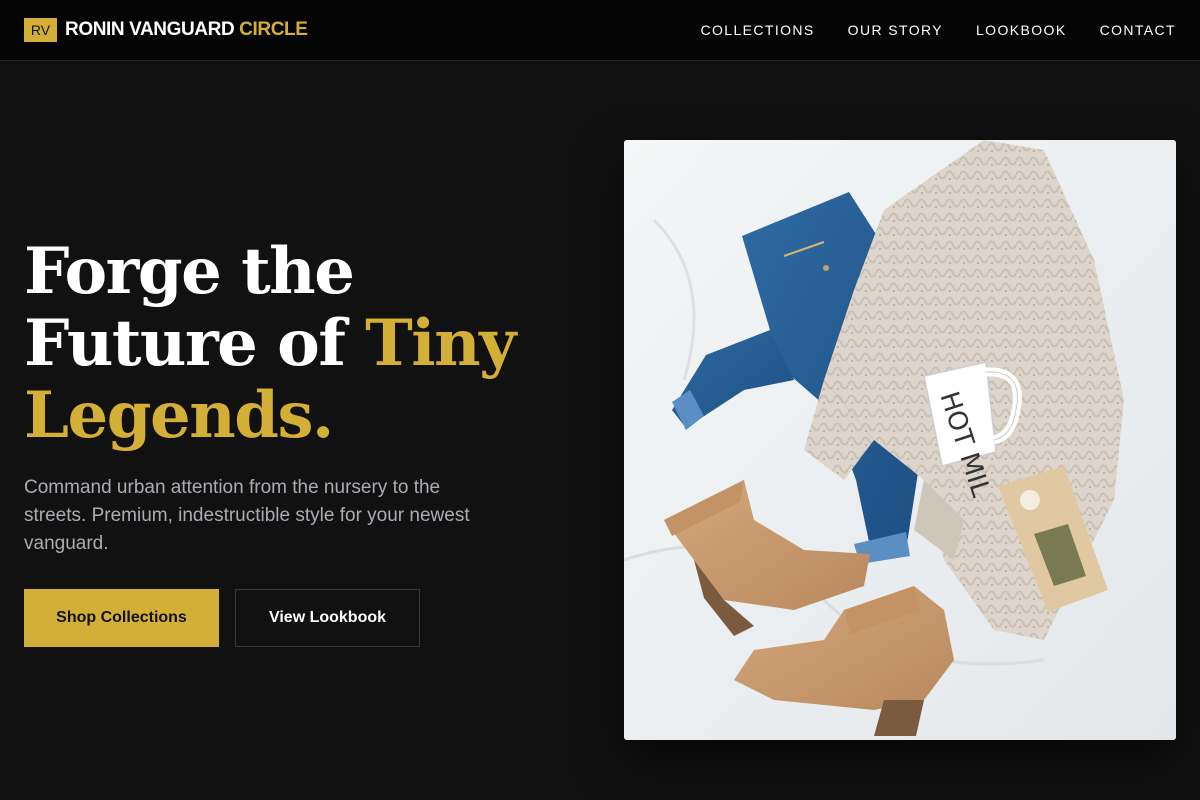 The height and width of the screenshot is (800, 1200). Describe the element at coordinates (273, 29) in the screenshot. I see `brand-name-accent: CIRCLE` at that location.